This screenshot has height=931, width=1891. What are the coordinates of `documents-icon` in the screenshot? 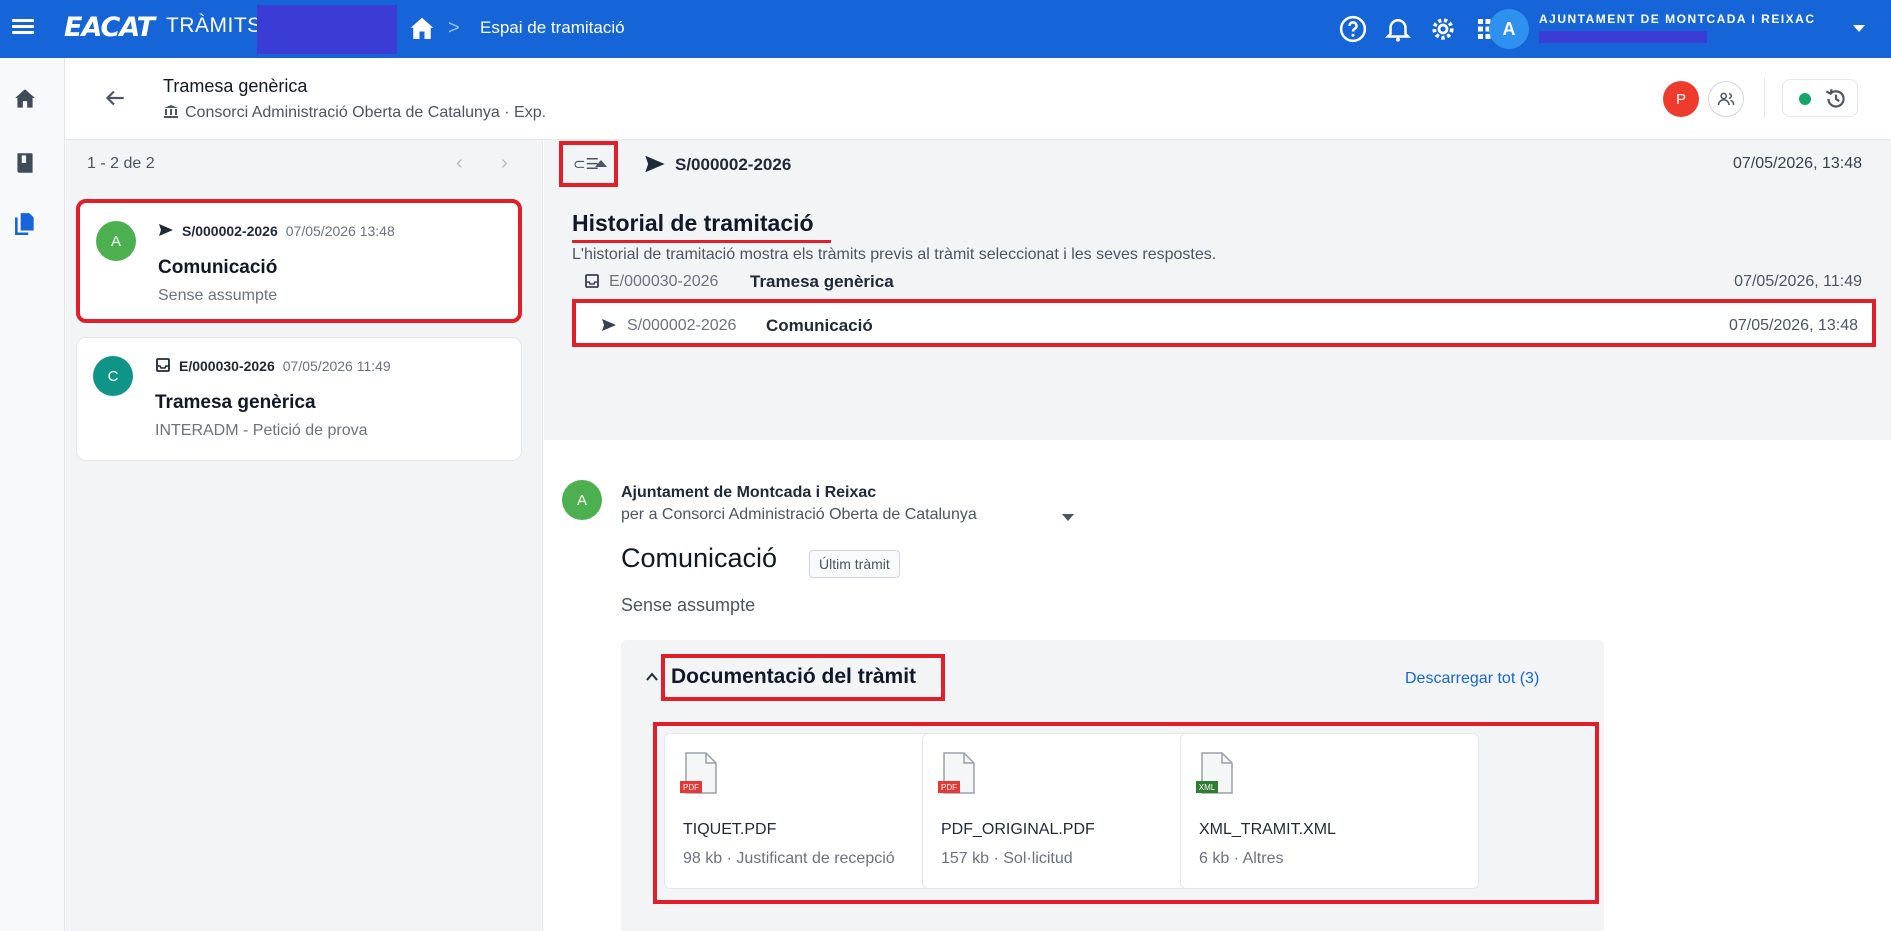 It's located at (25, 224).